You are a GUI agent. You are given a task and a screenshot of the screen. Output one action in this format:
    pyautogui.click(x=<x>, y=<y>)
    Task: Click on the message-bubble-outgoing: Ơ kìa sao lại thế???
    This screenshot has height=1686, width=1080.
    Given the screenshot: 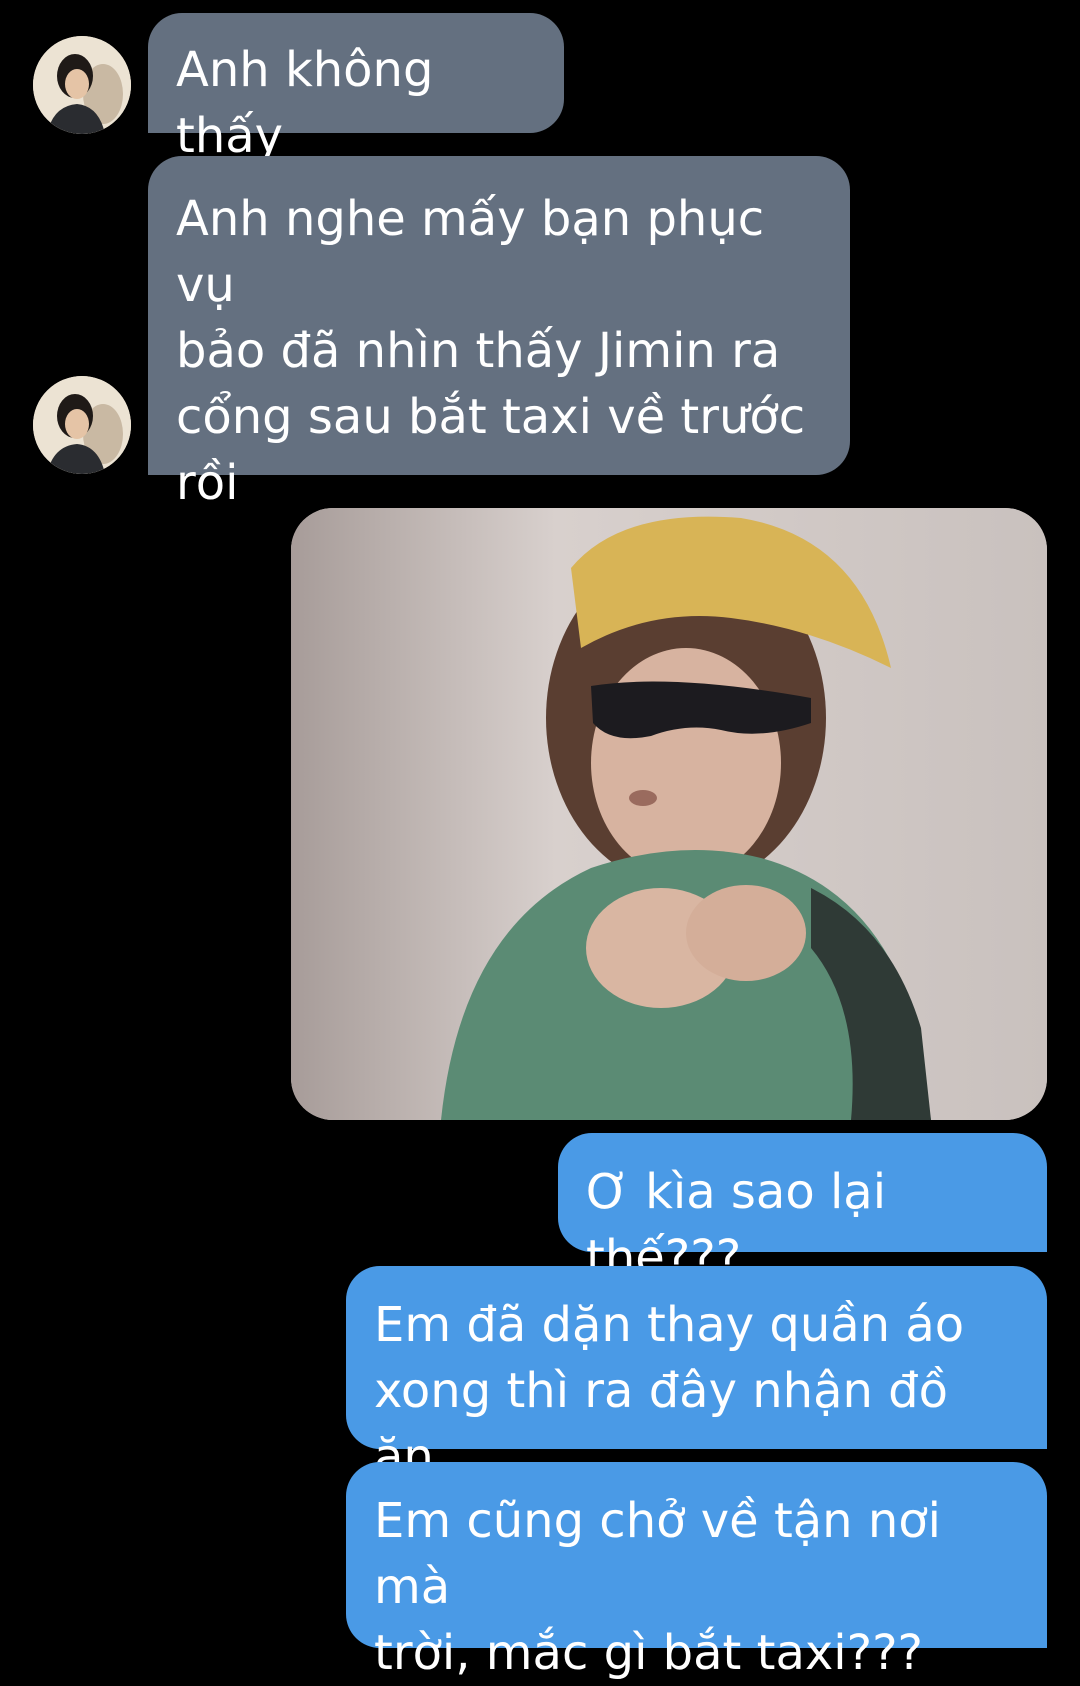 What is the action you would take?
    pyautogui.click(x=802, y=1209)
    